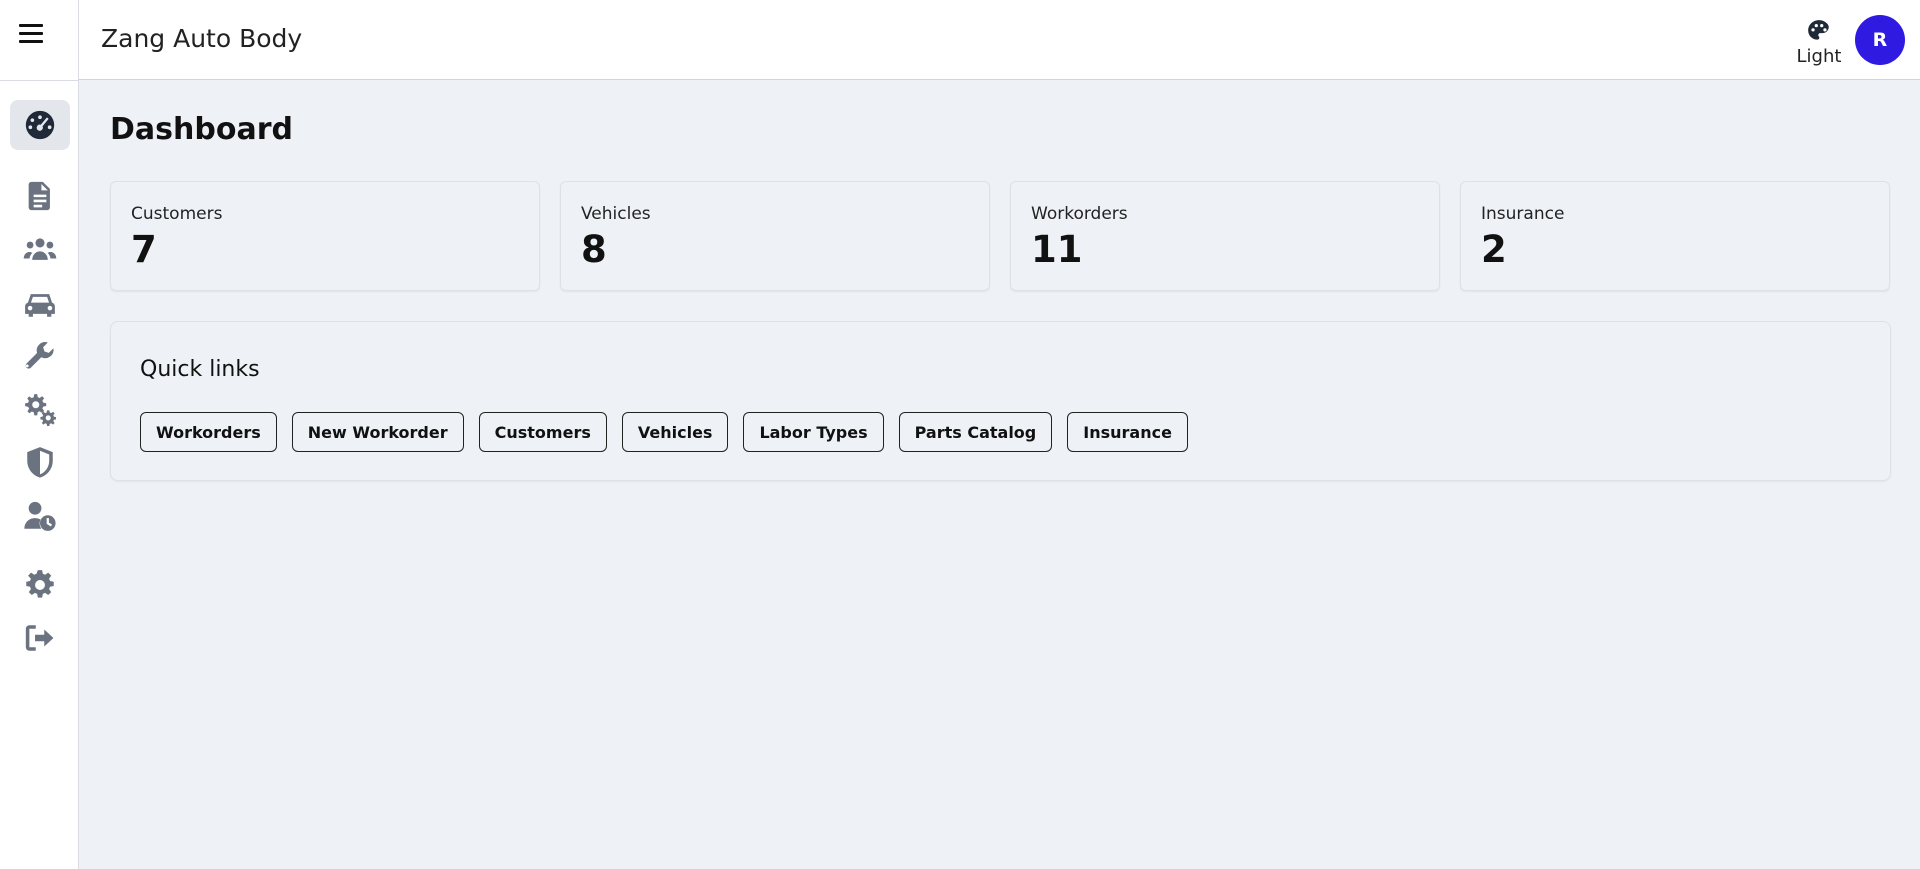 The image size is (1920, 869). I want to click on gears-icon, so click(41, 410).